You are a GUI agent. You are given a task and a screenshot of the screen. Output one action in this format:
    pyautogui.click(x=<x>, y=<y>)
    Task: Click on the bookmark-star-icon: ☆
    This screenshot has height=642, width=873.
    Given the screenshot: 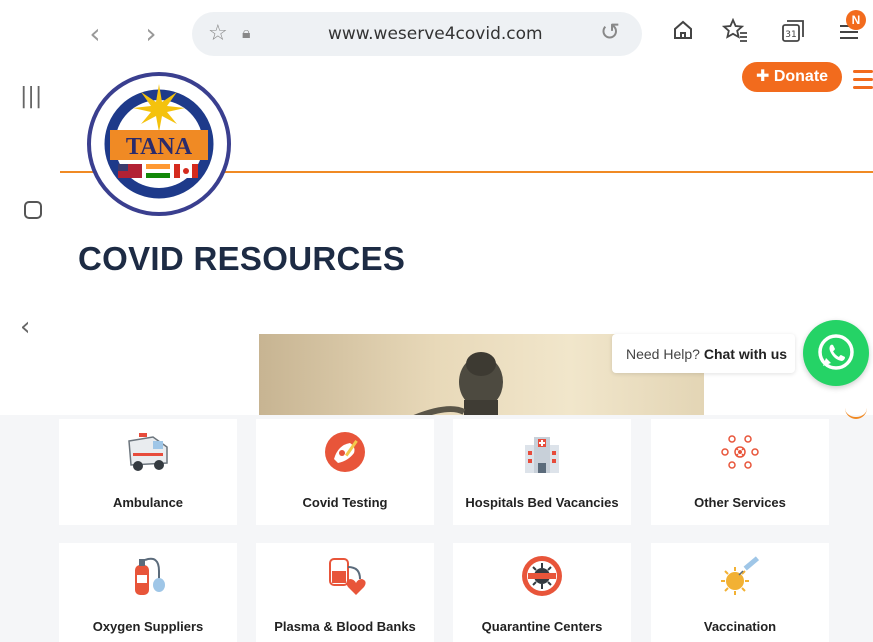 What is the action you would take?
    pyautogui.click(x=218, y=33)
    